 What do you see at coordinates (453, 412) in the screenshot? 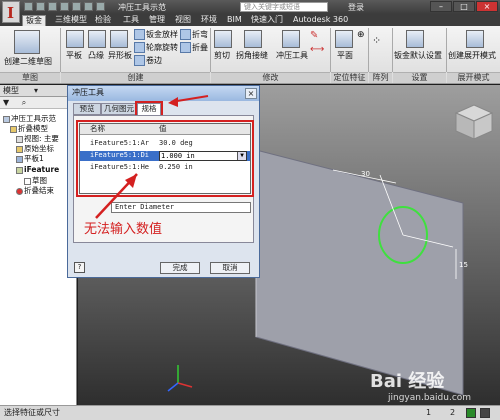
I see `status-count-2: 2` at bounding box center [453, 412].